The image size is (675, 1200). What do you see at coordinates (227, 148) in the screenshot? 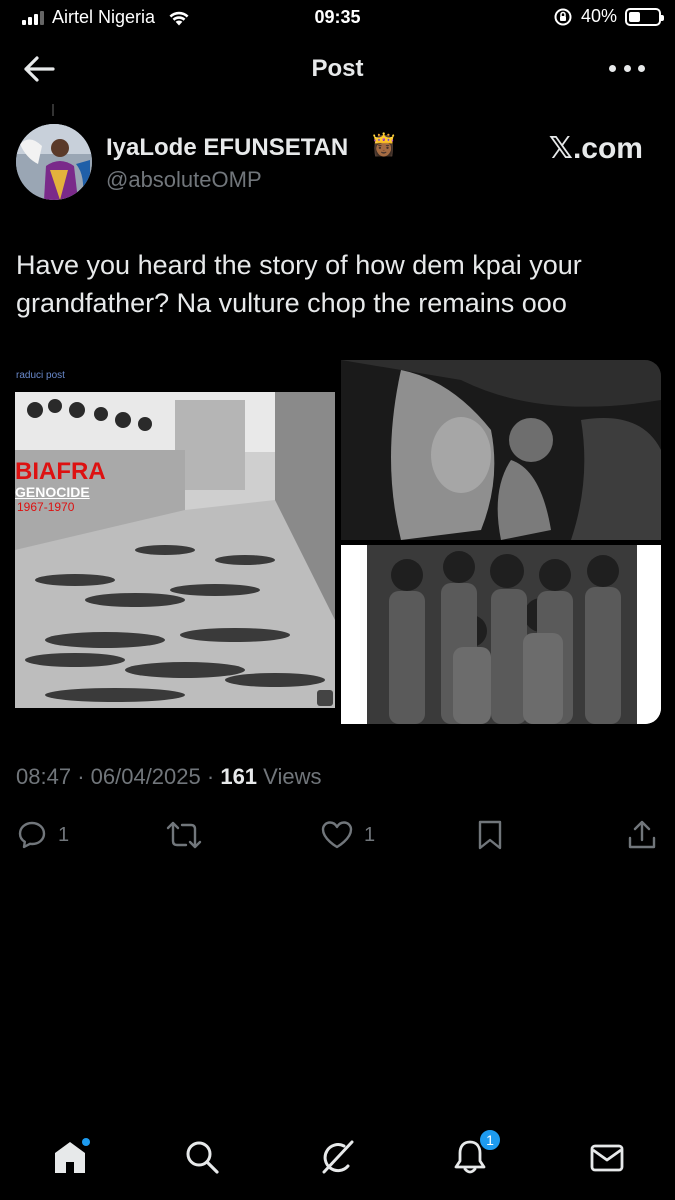
I see `author-name: IyaLode EFUNSETAN` at bounding box center [227, 148].